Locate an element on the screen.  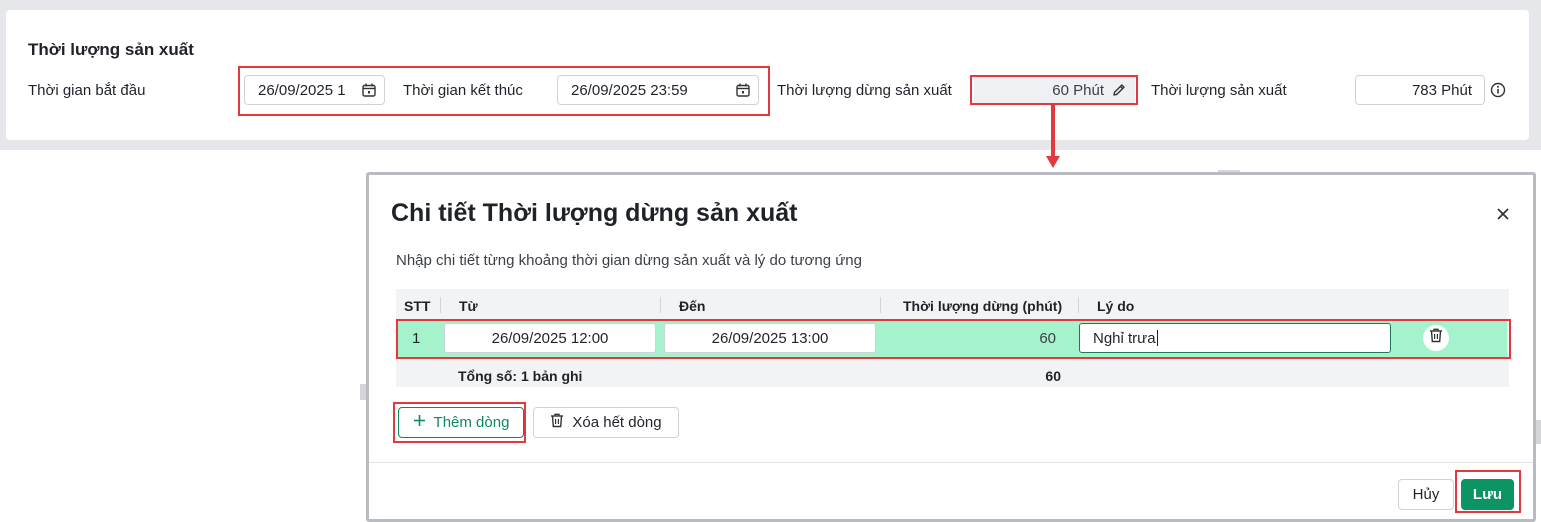
cancel-button: Hủy is located at coordinates (1426, 494).